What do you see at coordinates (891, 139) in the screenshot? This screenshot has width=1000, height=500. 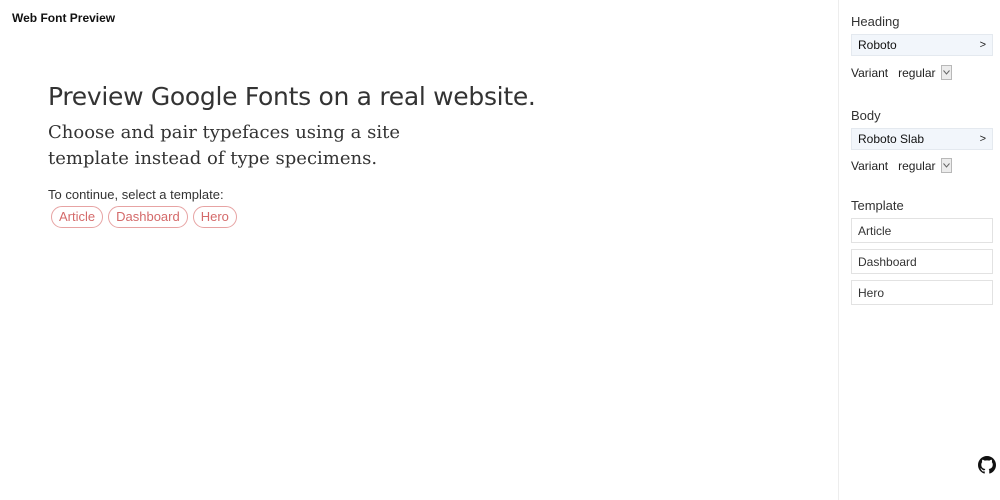 I see `body-font-name: Roboto Slab` at bounding box center [891, 139].